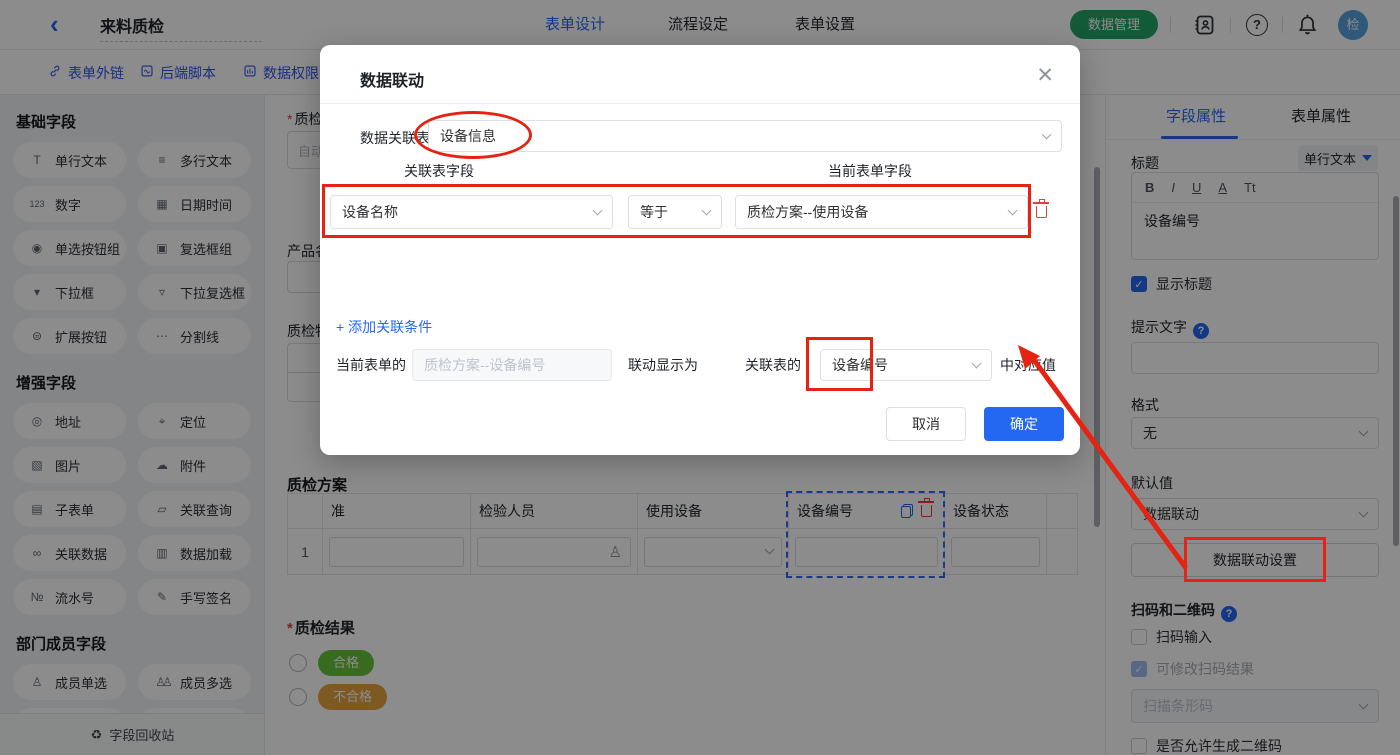 Image resolution: width=1400 pixels, height=755 pixels. What do you see at coordinates (1045, 75) in the screenshot?
I see `close-icon: ✕` at bounding box center [1045, 75].